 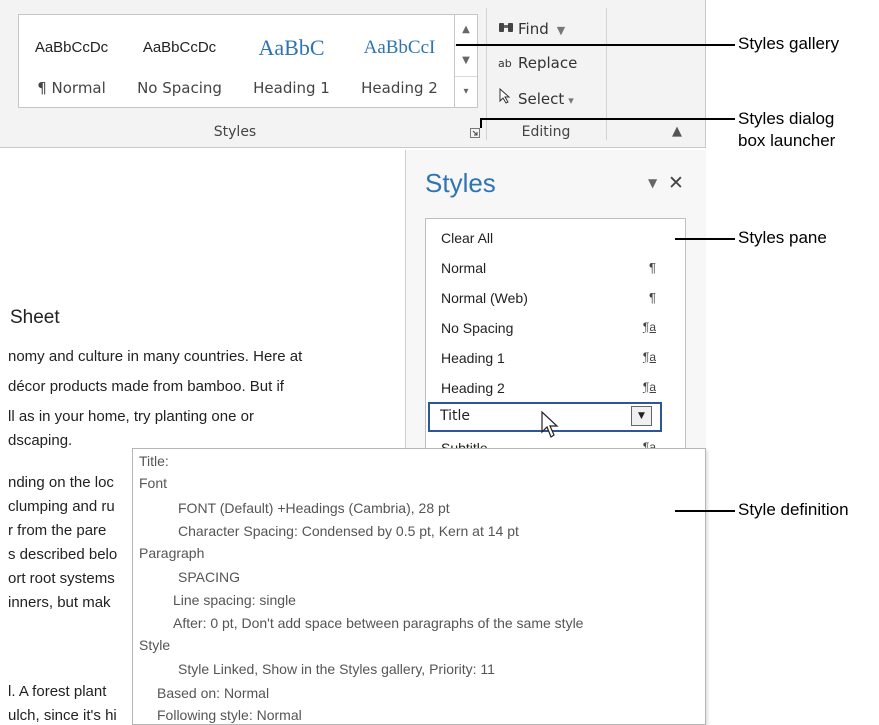 I want to click on style-item-clear-all: Clear All, so click(x=556, y=239).